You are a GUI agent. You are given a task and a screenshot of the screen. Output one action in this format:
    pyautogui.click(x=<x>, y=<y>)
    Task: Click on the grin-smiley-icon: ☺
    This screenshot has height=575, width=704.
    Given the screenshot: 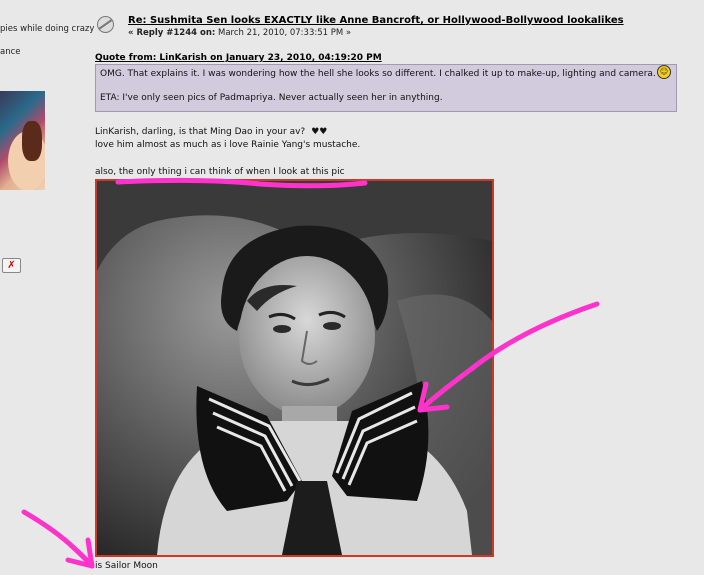 What is the action you would take?
    pyautogui.click(x=664, y=72)
    